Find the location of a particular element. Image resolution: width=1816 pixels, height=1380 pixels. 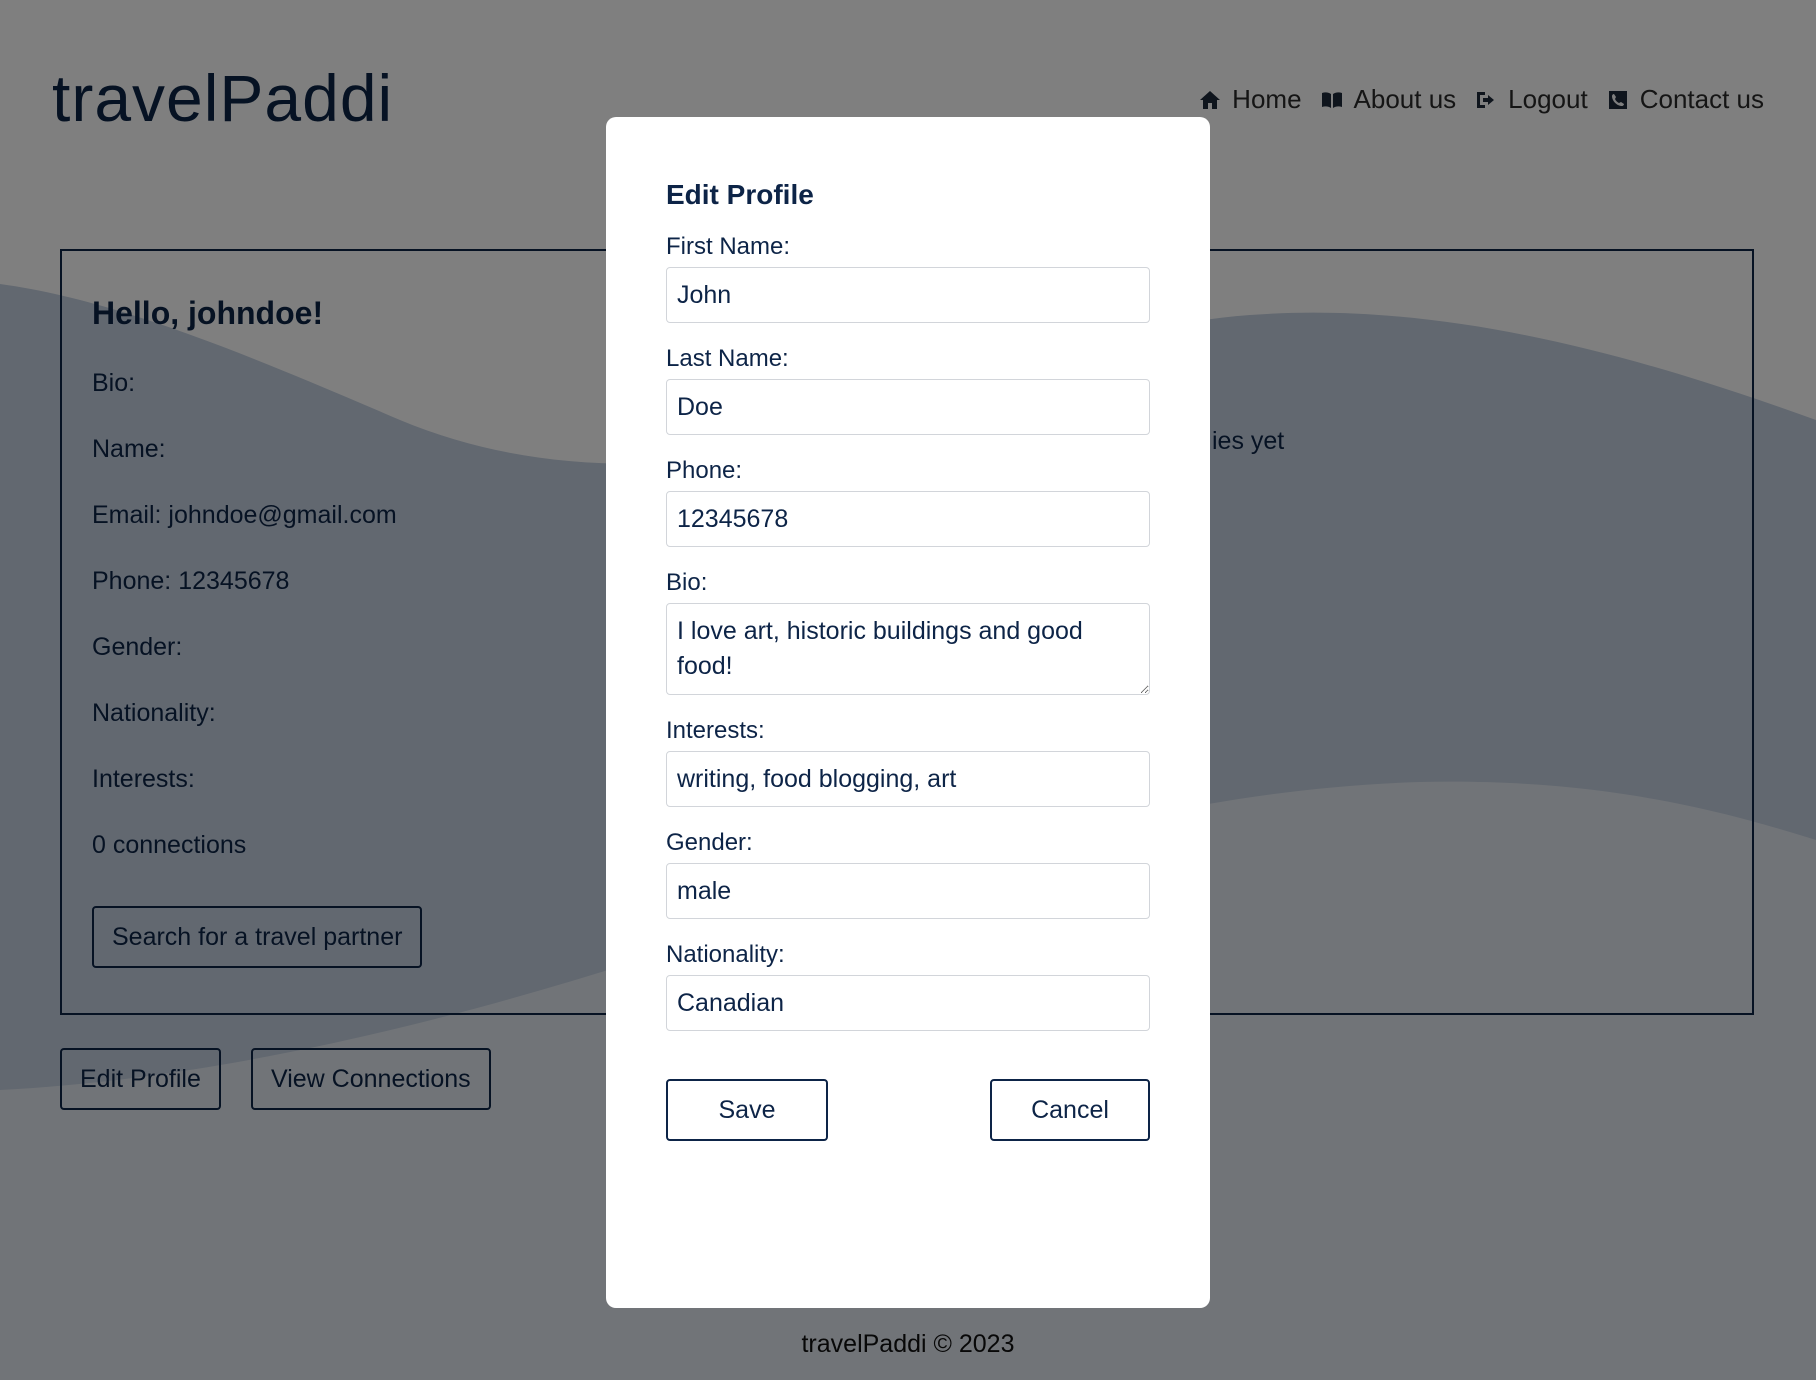

phone-label: Phone: is located at coordinates (704, 470).